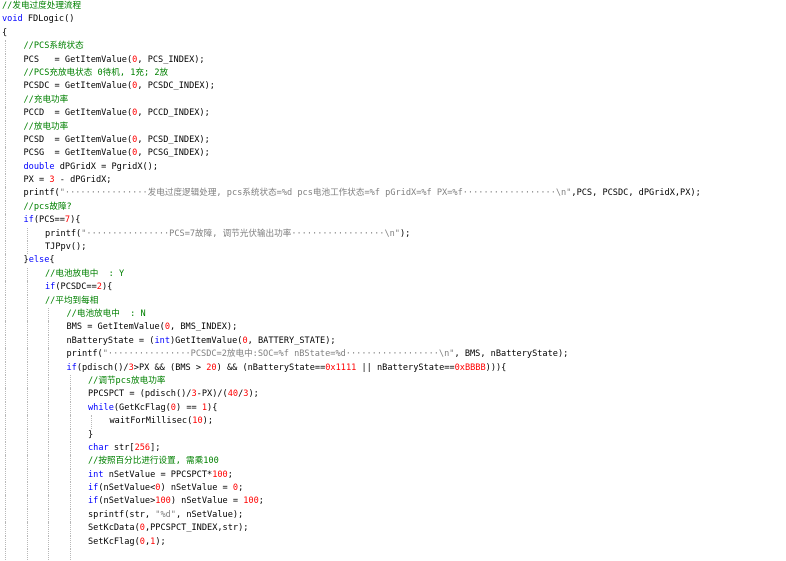 The height and width of the screenshot is (561, 786). Describe the element at coordinates (36, 180) in the screenshot. I see `code-token: PX =` at that location.